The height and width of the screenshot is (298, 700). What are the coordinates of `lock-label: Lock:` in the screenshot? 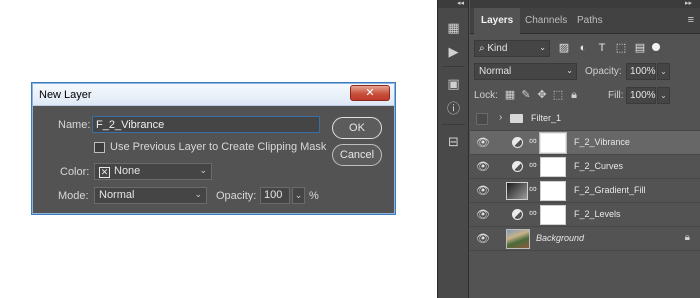 It's located at (486, 95).